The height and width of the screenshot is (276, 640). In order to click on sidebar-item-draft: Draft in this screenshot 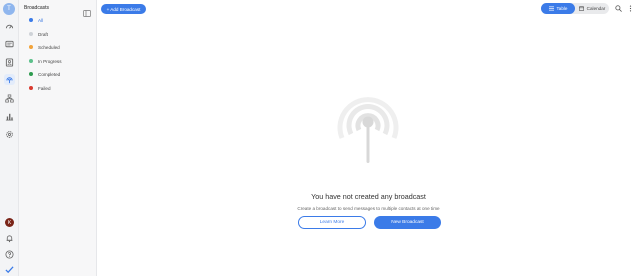, I will do `click(38, 34)`.